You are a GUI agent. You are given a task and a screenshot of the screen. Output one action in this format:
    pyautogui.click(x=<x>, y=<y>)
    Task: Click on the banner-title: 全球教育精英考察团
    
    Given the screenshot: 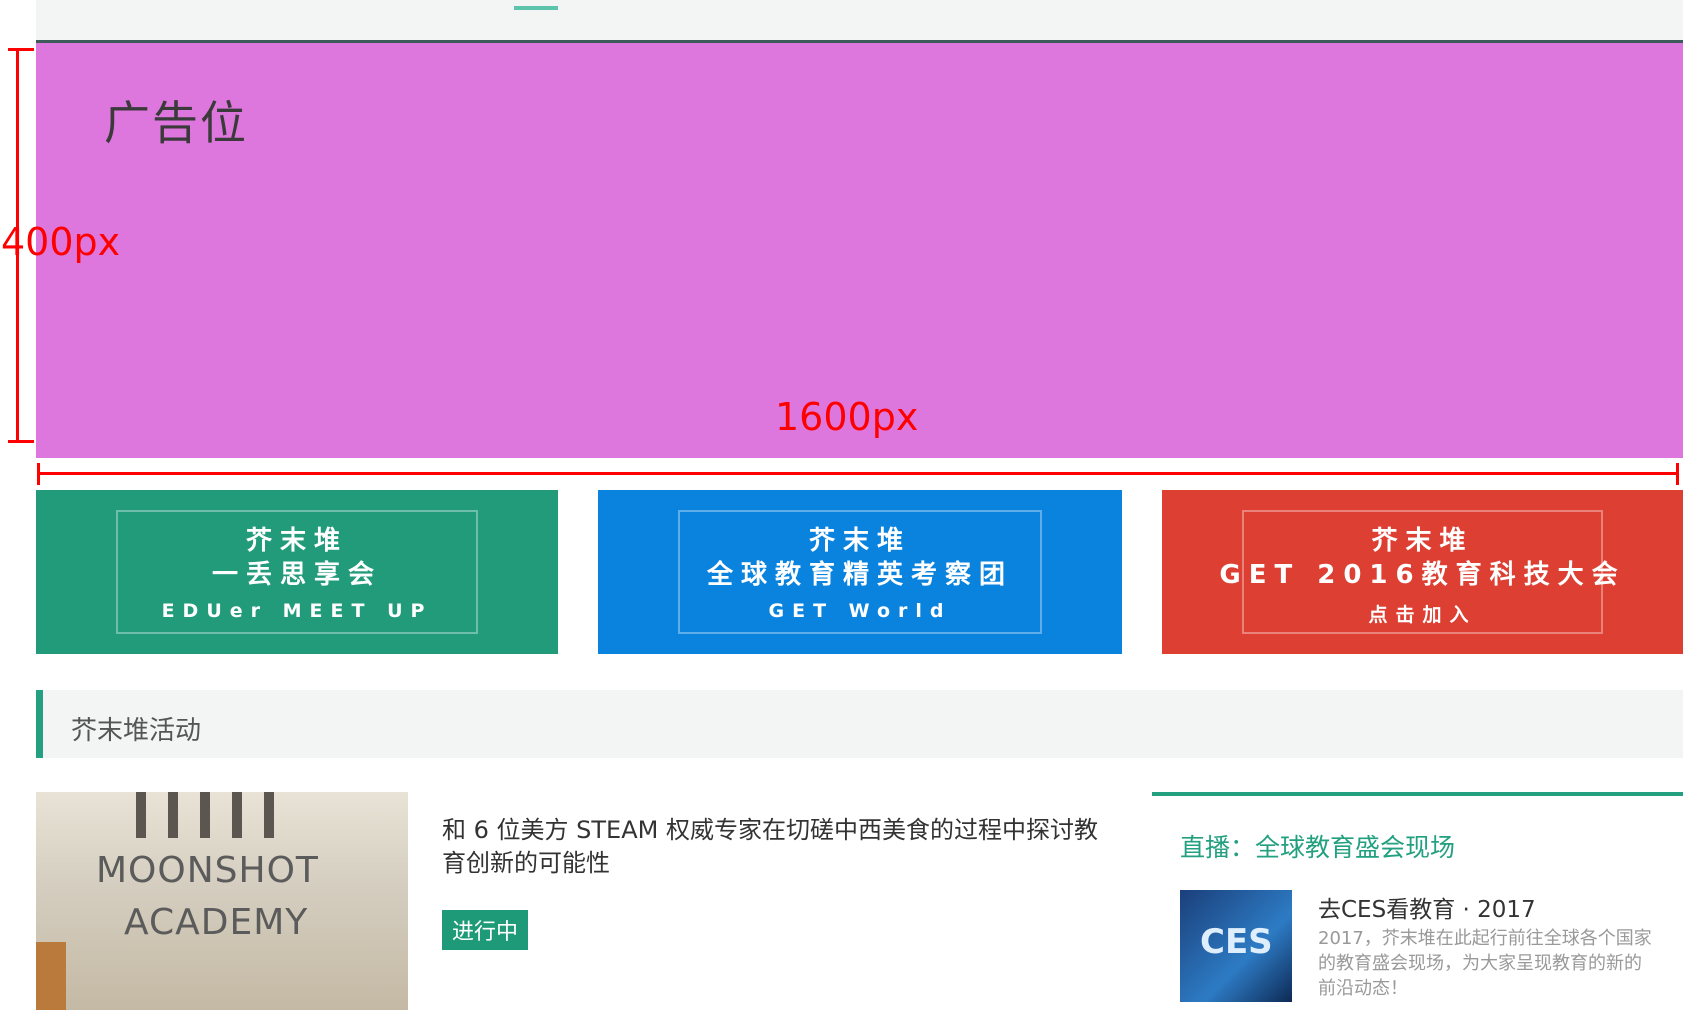 What is the action you would take?
    pyautogui.click(x=859, y=575)
    